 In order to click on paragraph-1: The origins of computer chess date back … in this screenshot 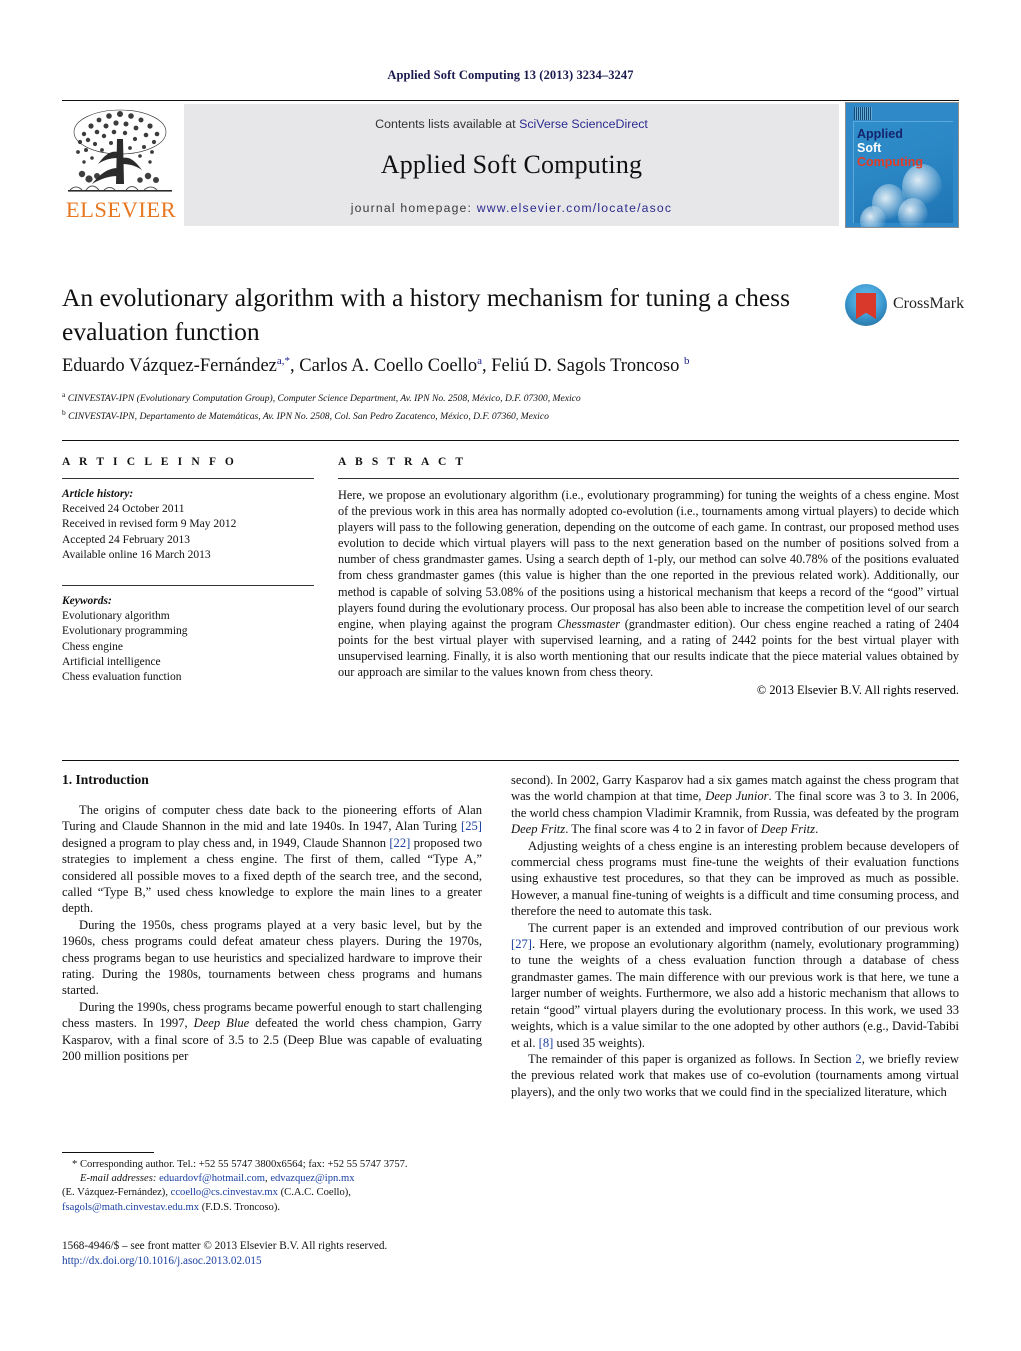, I will do `click(272, 859)`.